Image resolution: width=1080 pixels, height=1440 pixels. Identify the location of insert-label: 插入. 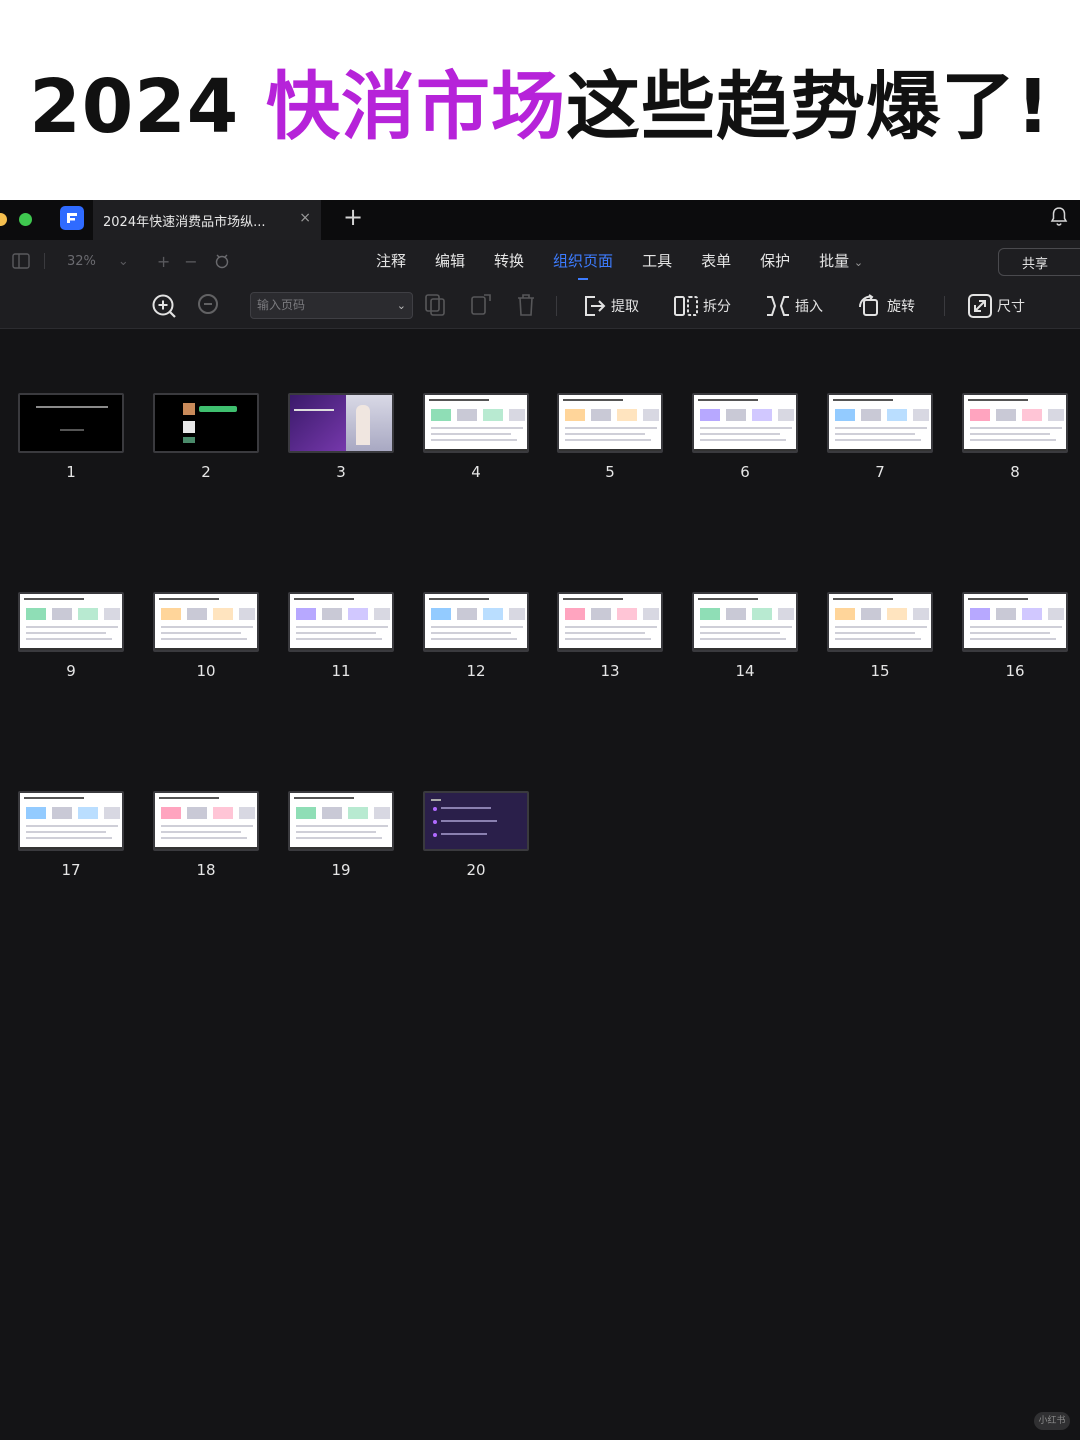
(809, 307).